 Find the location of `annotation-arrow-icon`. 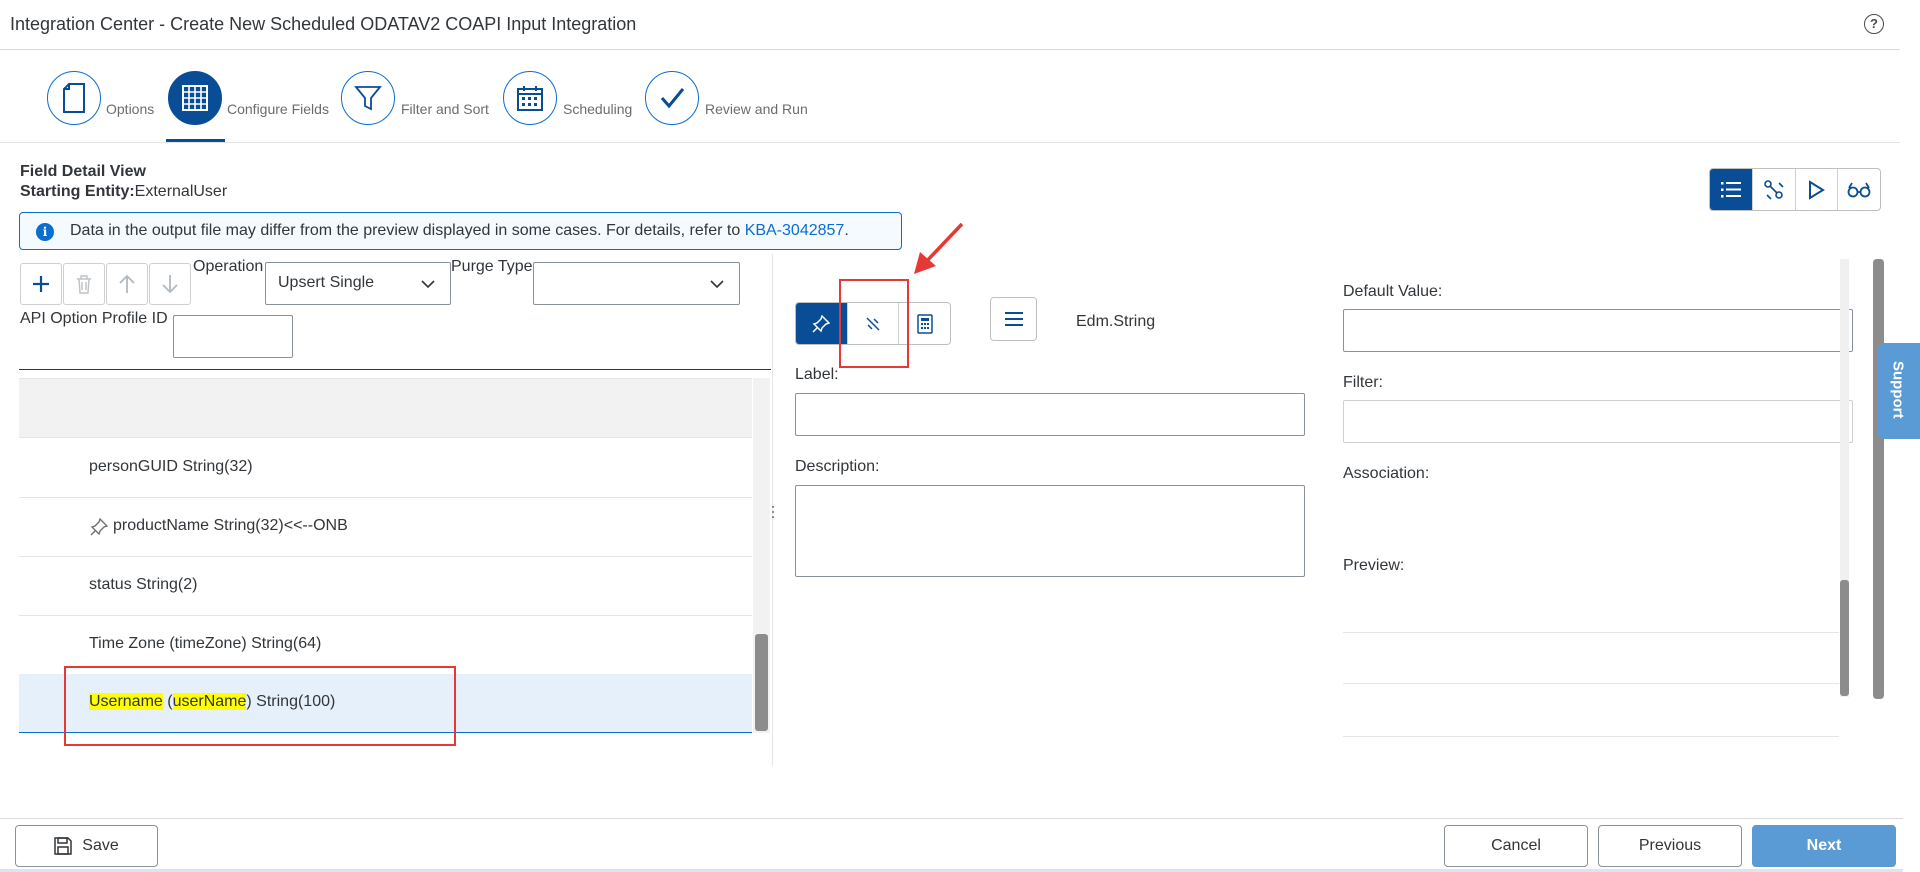

annotation-arrow-icon is located at coordinates (939, 248).